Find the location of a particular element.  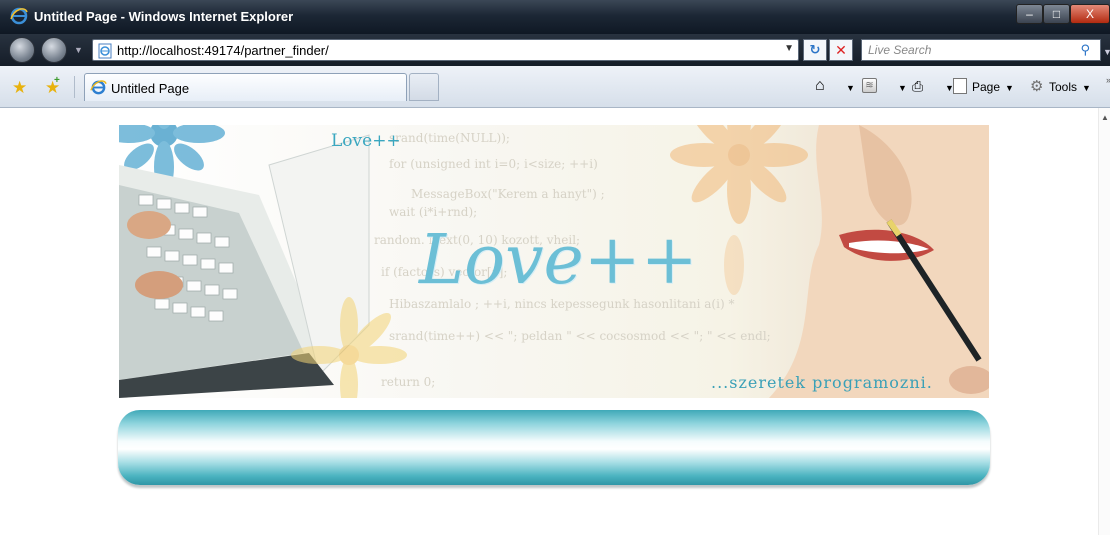

ie-tab-icon is located at coordinates (98, 87).